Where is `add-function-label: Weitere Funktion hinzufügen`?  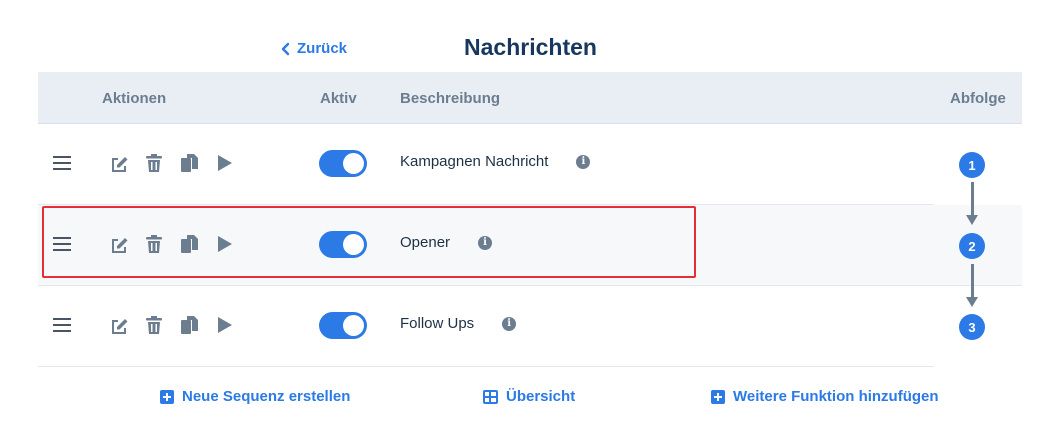 add-function-label: Weitere Funktion hinzufügen is located at coordinates (836, 396).